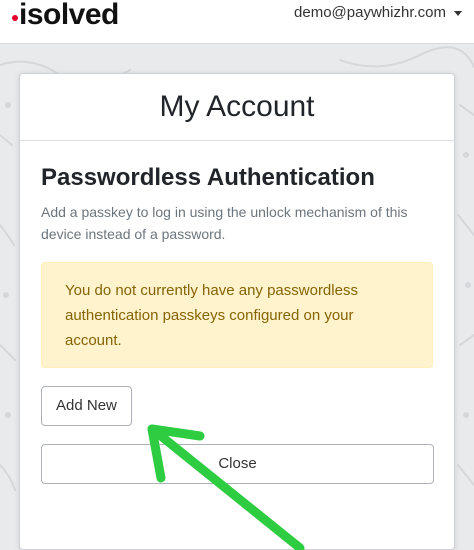 This screenshot has height=550, width=474. I want to click on close-button: Close, so click(237, 464).